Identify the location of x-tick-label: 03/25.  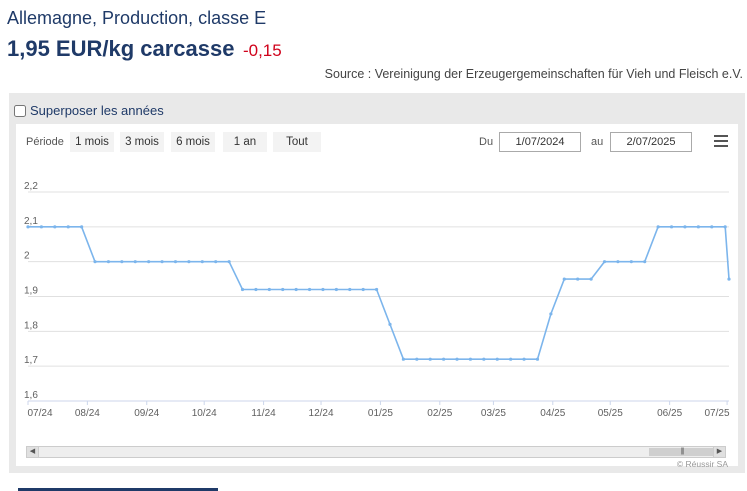
(493, 413).